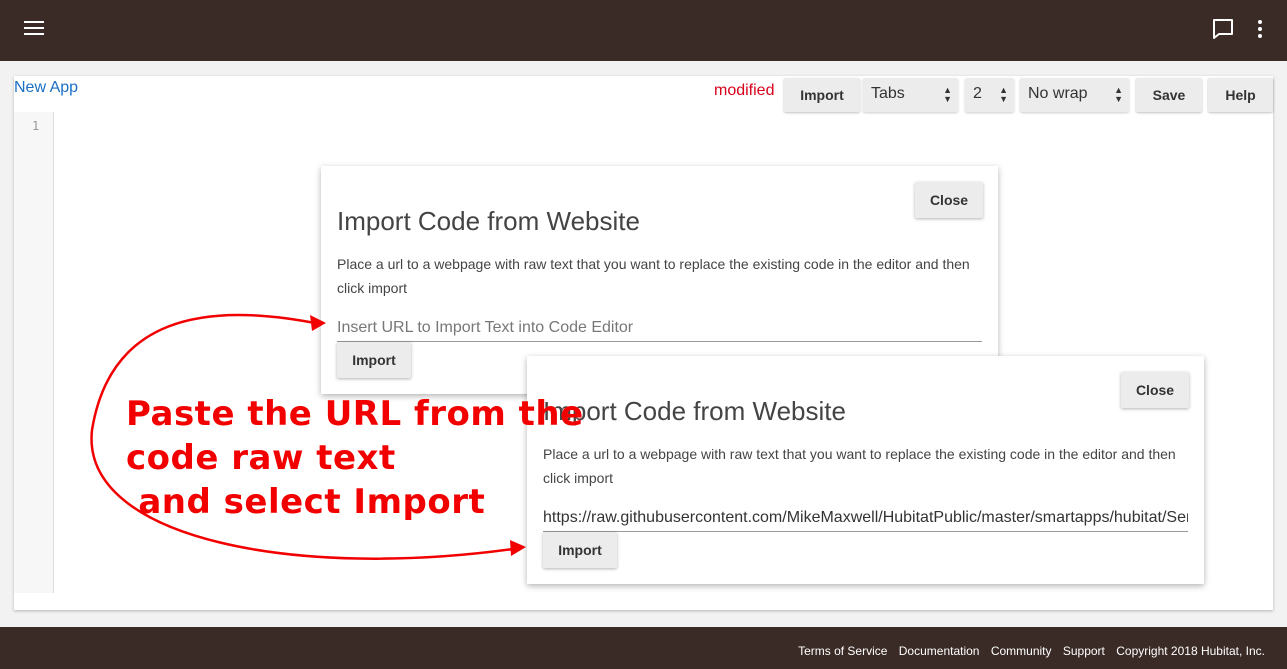 This screenshot has height=669, width=1287. Describe the element at coordinates (888, 93) in the screenshot. I see `indent-type-value: Tabs` at that location.